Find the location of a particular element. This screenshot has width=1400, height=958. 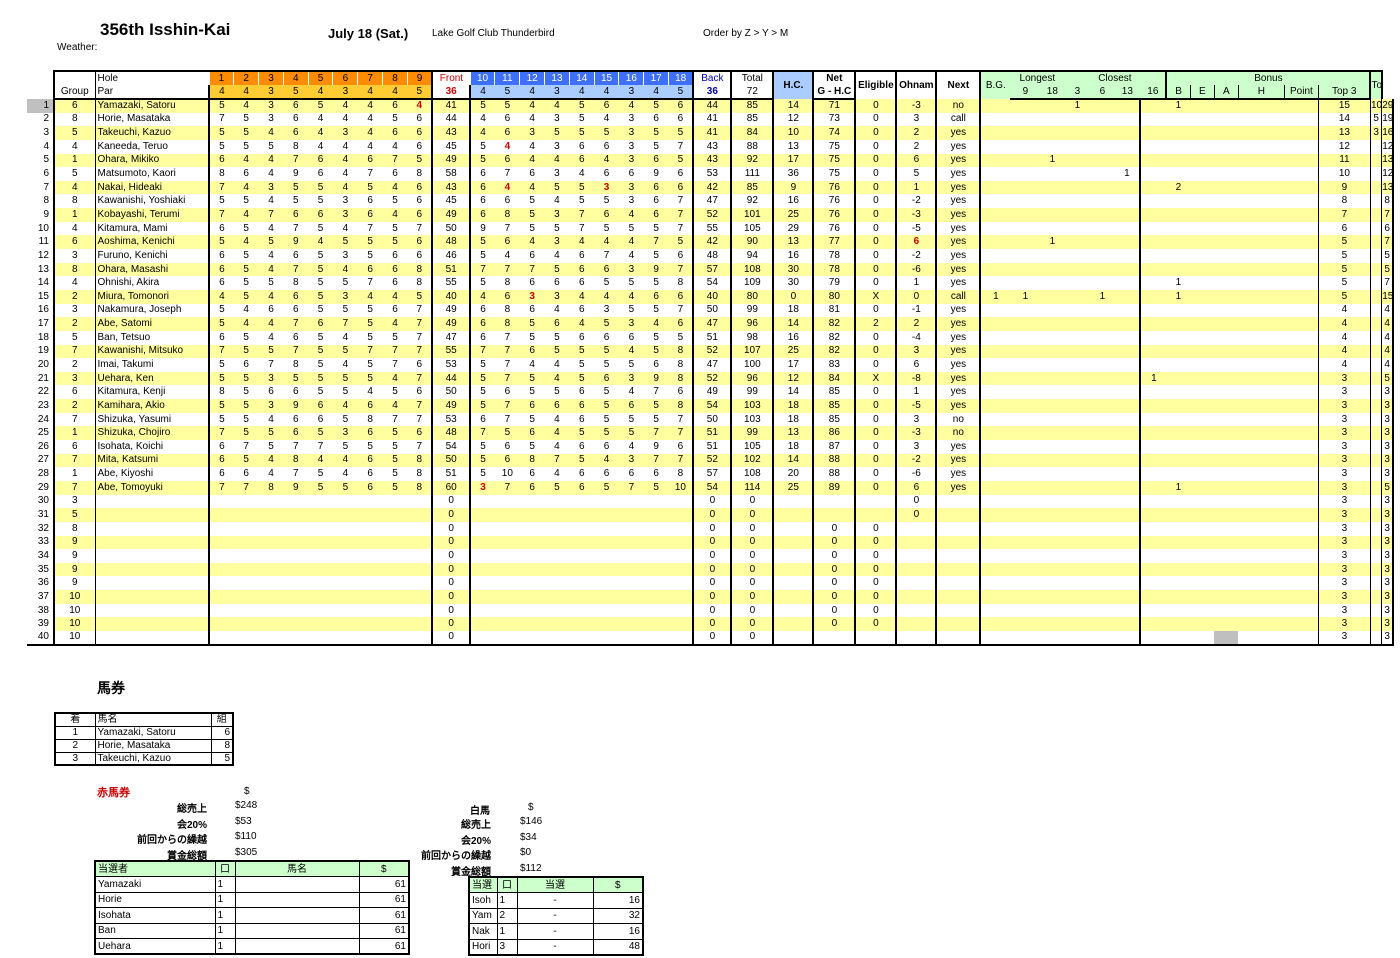

point-cell: 12 is located at coordinates (1344, 146).